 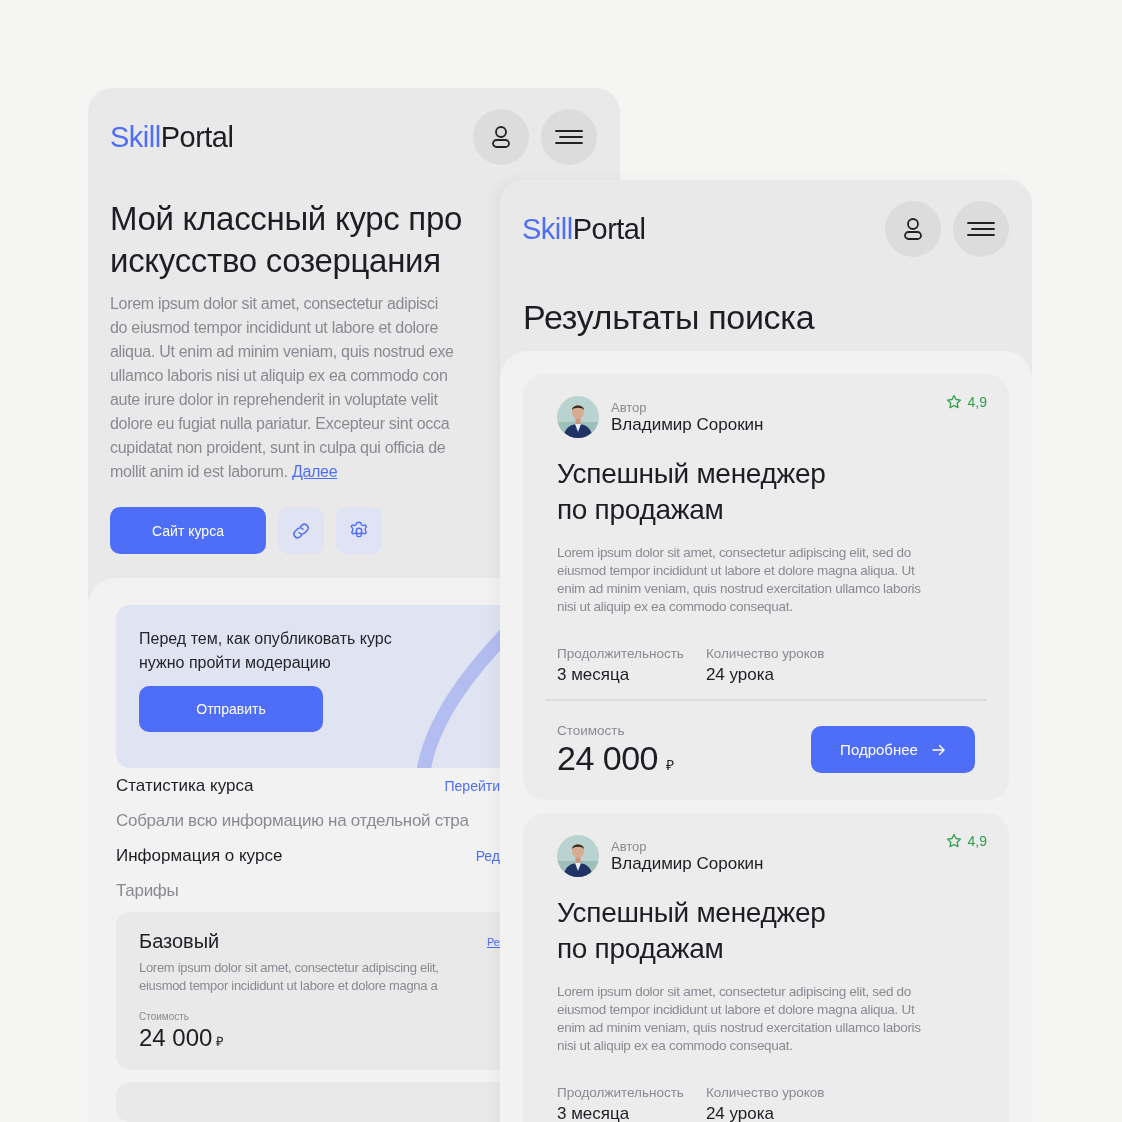 What do you see at coordinates (282, 388) in the screenshot?
I see `course-description: Lorem ipsum dolor sit amet, consectetur adipisci do eiusmod tempor incididunt ut labore et dolore aliqua. Ut enim ad minim veniam, quis nostrud exe ullamco laboris nisi ut aliquip ex ea commodo con aute irure dolor in reprehenderit in voluptate velit dolore eu fugiat nulla pariatur. Excepteur sint occa cupidatat non proident, sunt in culpa qui officia de mollit anim id est laborum. Далее` at bounding box center [282, 388].